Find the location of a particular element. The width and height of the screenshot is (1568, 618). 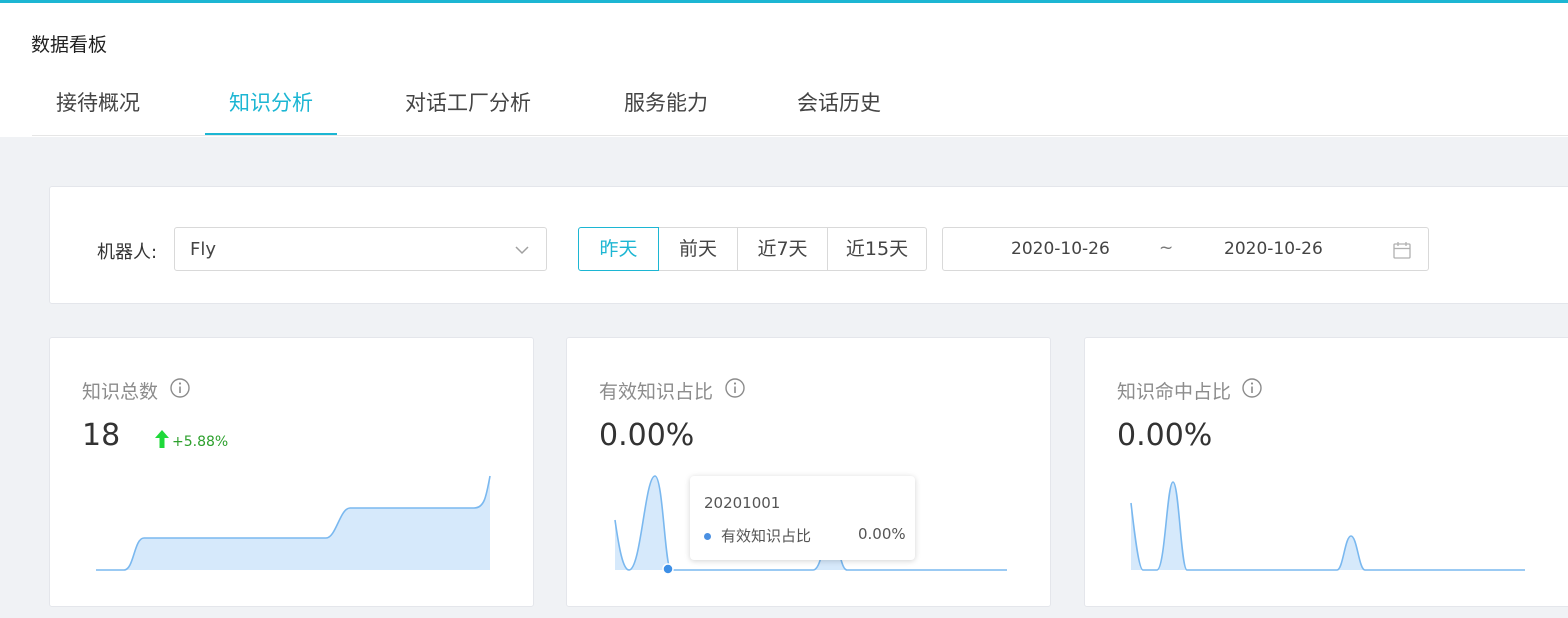

range-7-days-button: 近7天 is located at coordinates (782, 249).